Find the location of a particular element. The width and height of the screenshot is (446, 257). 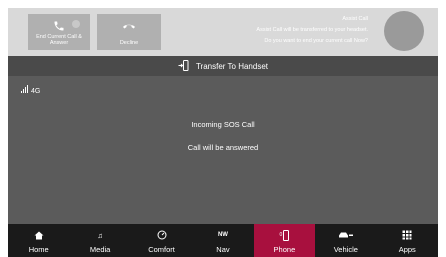

compass-heading: NW is located at coordinates (222, 235).